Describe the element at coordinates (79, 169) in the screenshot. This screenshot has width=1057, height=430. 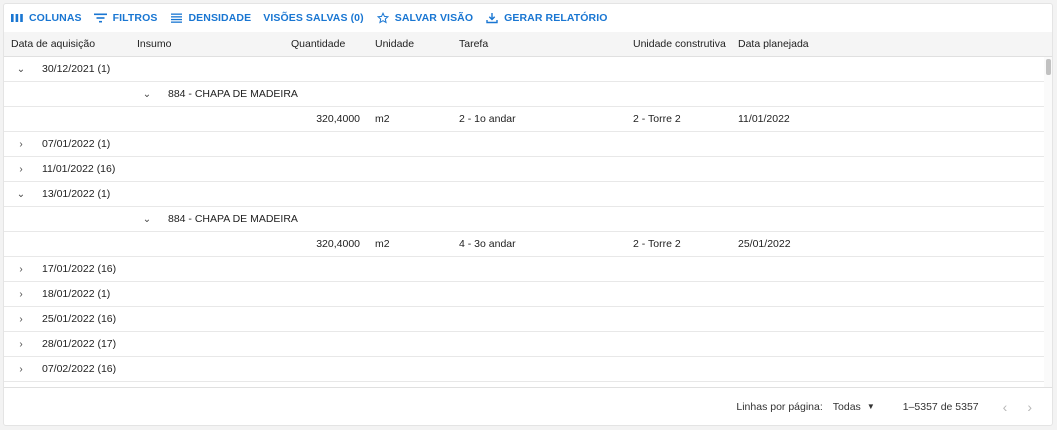
I see `group-label: 11/01/2022 (16)` at that location.